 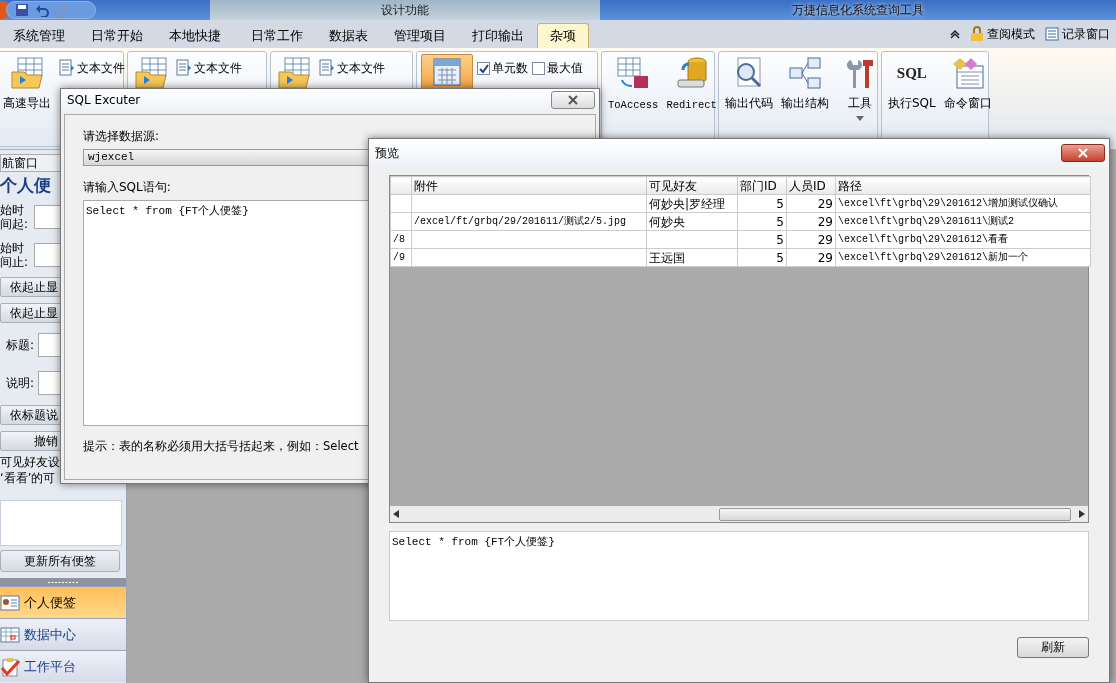 I want to click on table-cell: \excel\ft\grbq\29\201611\测试2, so click(x=963, y=221).